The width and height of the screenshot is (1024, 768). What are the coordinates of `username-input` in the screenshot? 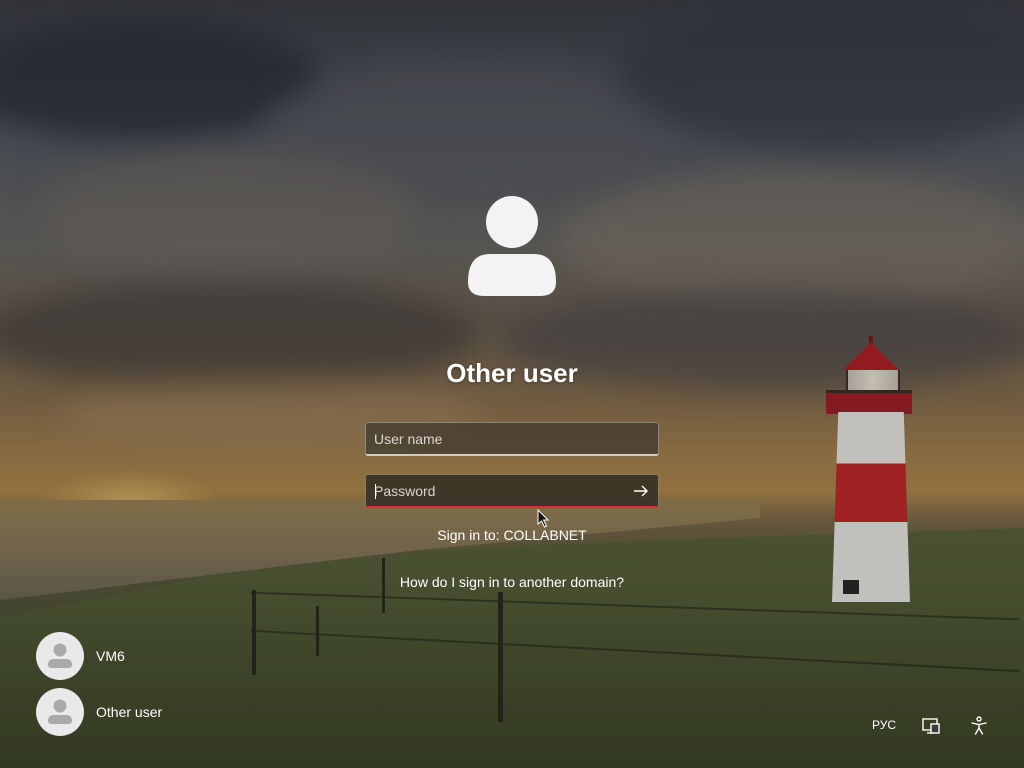 It's located at (512, 438).